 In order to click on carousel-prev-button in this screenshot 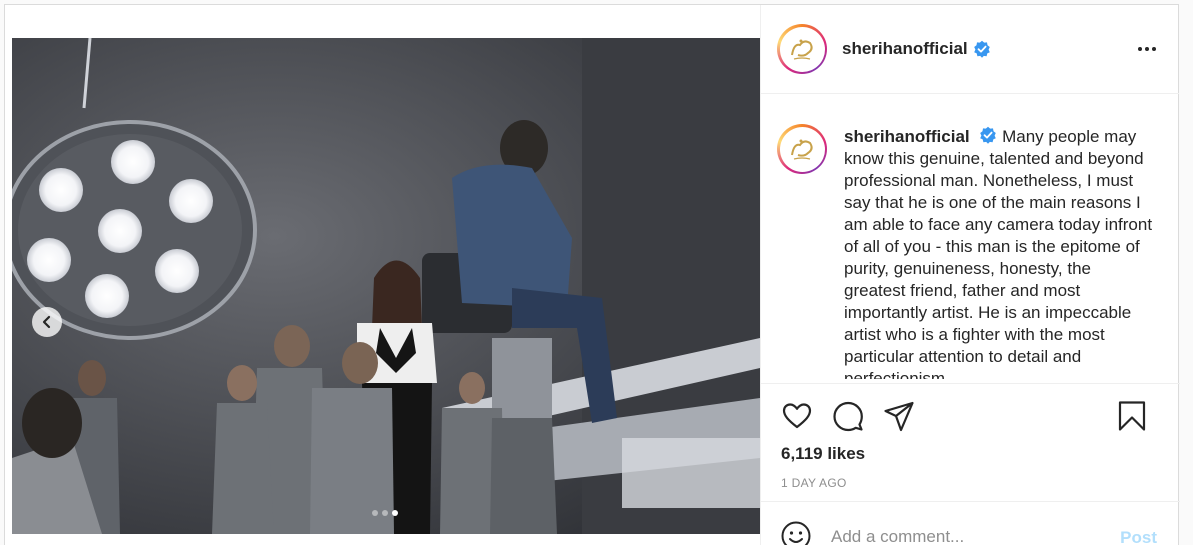, I will do `click(47, 322)`.